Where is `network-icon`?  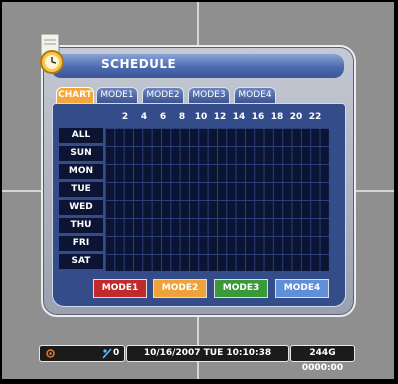 network-icon is located at coordinates (107, 353).